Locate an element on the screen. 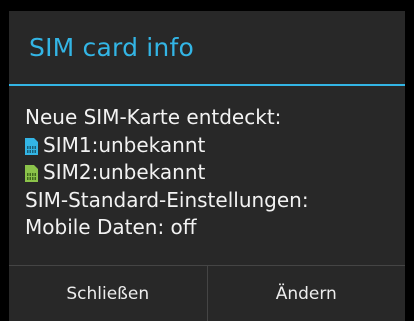 This screenshot has width=414, height=321. close-button: Schließen is located at coordinates (108, 293).